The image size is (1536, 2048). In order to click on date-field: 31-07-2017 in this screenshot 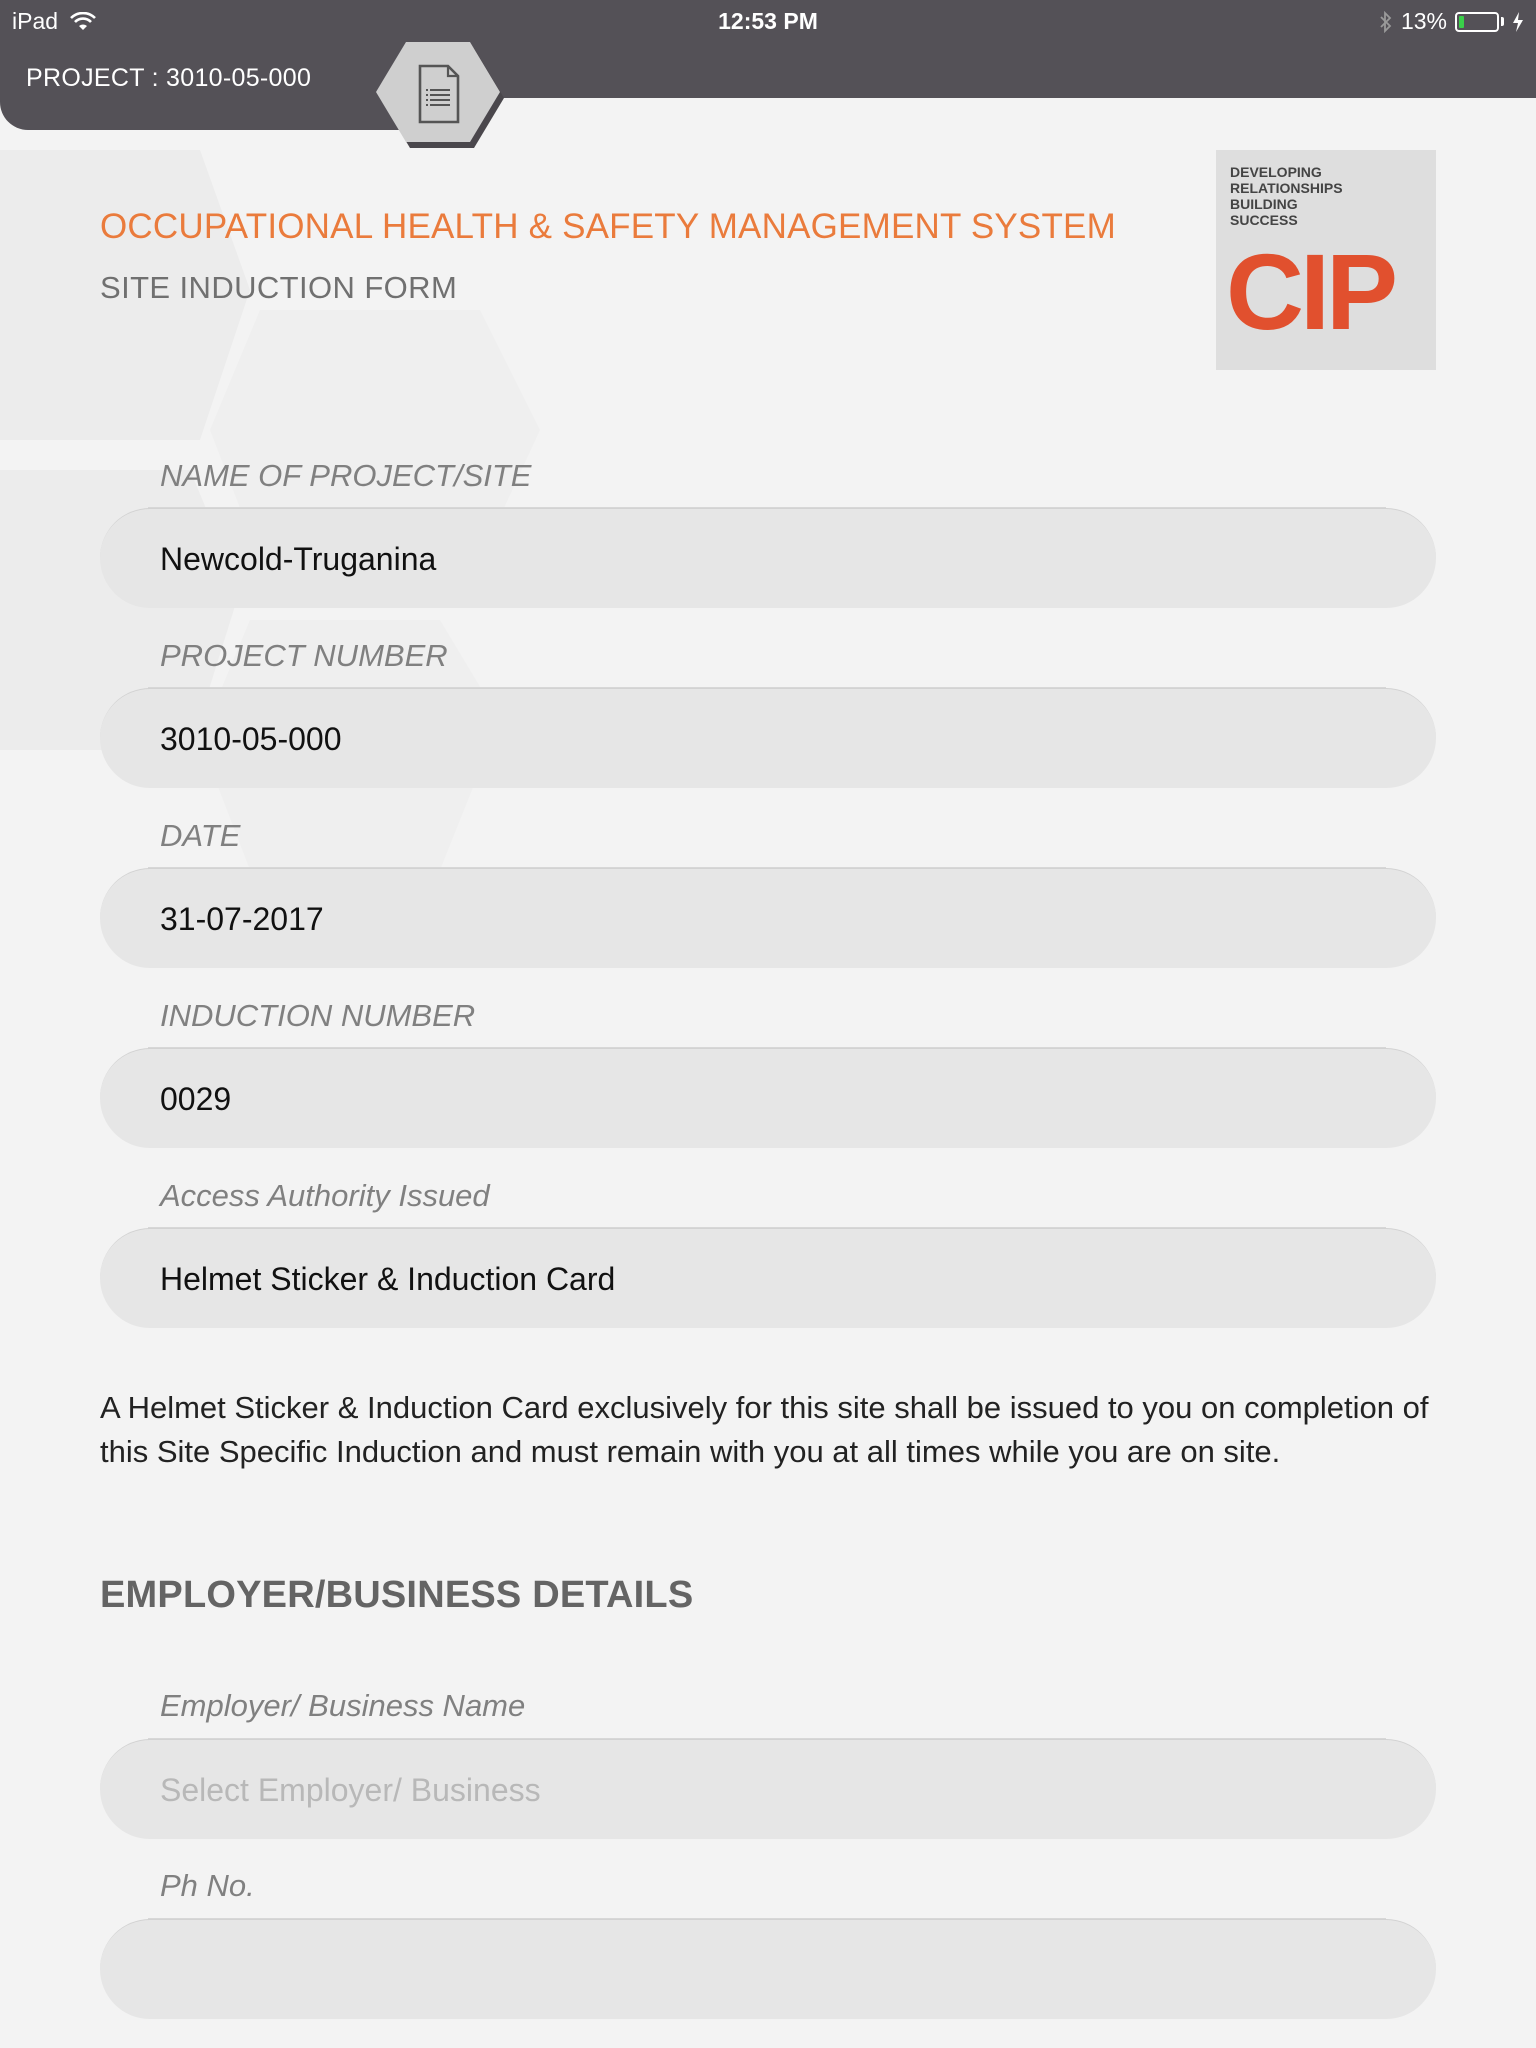, I will do `click(768, 918)`.